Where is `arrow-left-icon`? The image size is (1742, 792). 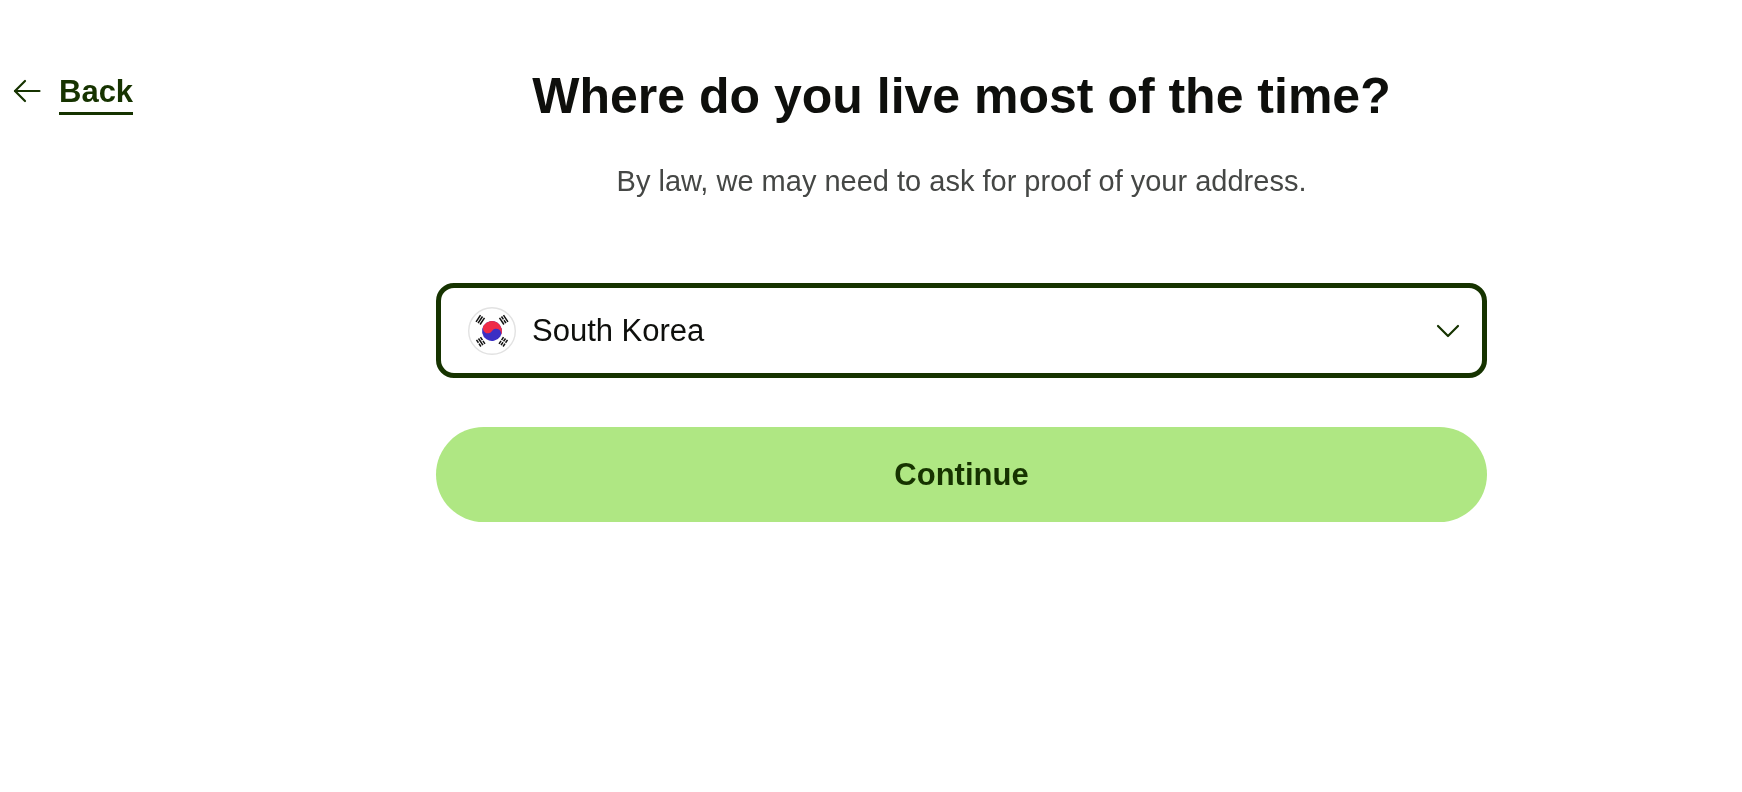
arrow-left-icon is located at coordinates (27, 91).